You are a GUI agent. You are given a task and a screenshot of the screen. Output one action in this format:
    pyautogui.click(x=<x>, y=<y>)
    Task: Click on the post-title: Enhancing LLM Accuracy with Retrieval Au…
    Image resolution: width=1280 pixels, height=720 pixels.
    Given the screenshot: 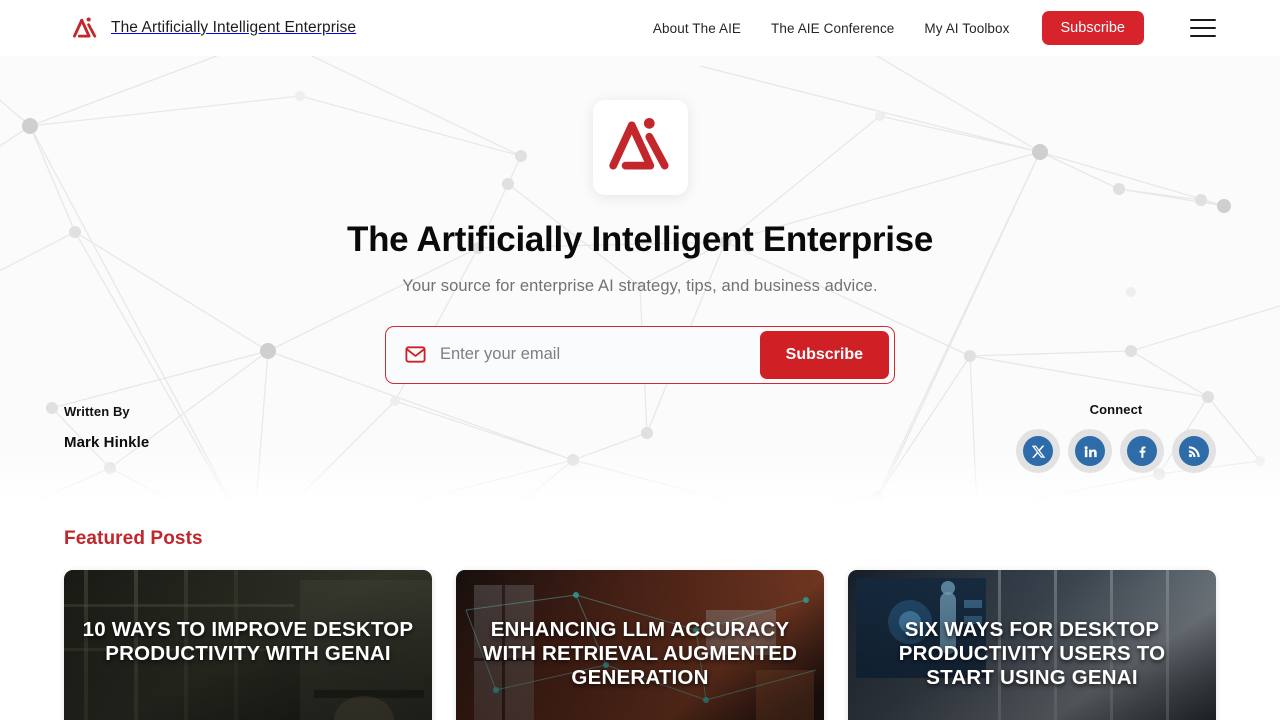 What is the action you would take?
    pyautogui.click(x=640, y=653)
    